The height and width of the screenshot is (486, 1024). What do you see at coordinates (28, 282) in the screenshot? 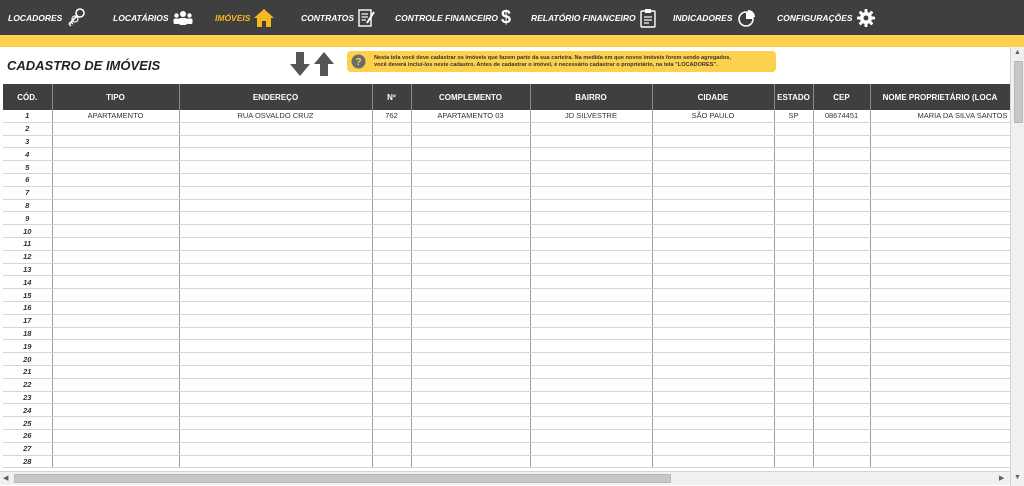
I see `row-code-cell: 14` at bounding box center [28, 282].